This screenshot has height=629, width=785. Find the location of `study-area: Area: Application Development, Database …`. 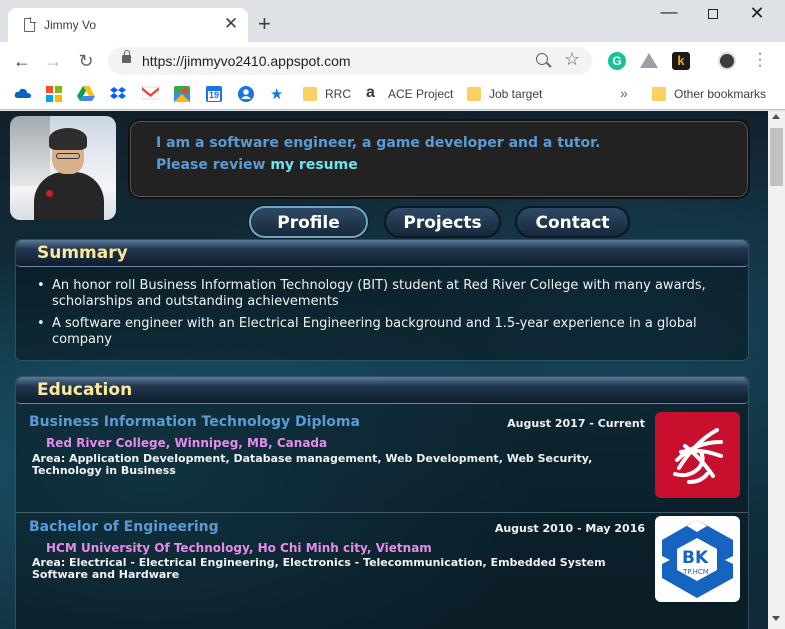

study-area: Area: Application Development, Database … is located at coordinates (312, 464).